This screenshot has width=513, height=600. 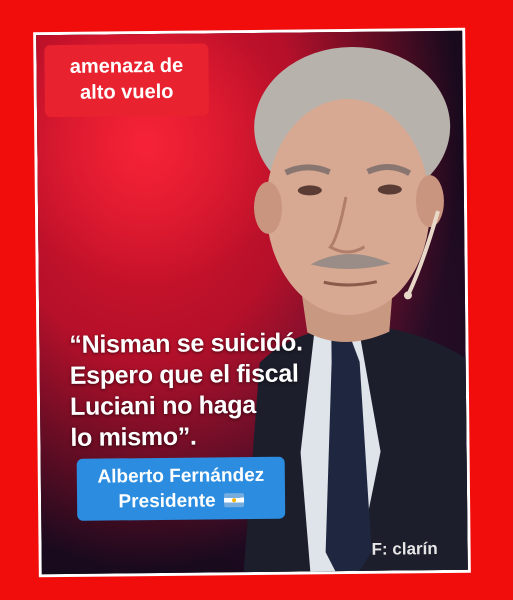 I want to click on headline-tag: amenaza de alto vuelo, so click(x=127, y=80).